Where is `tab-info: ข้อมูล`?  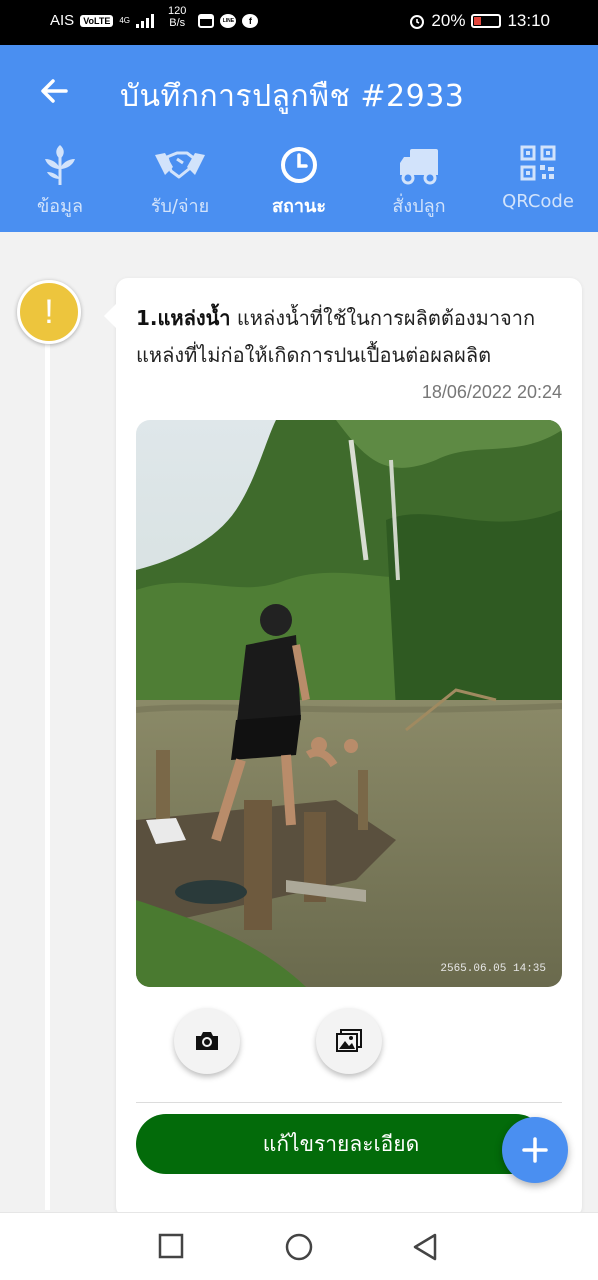 tab-info: ข้อมูล is located at coordinates (60, 182).